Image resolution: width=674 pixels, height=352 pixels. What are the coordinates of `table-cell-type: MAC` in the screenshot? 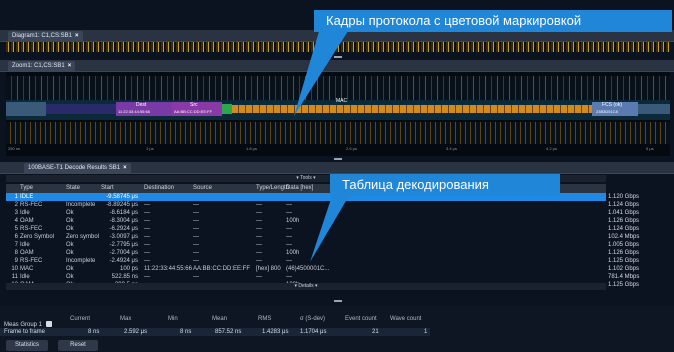 It's located at (27, 269).